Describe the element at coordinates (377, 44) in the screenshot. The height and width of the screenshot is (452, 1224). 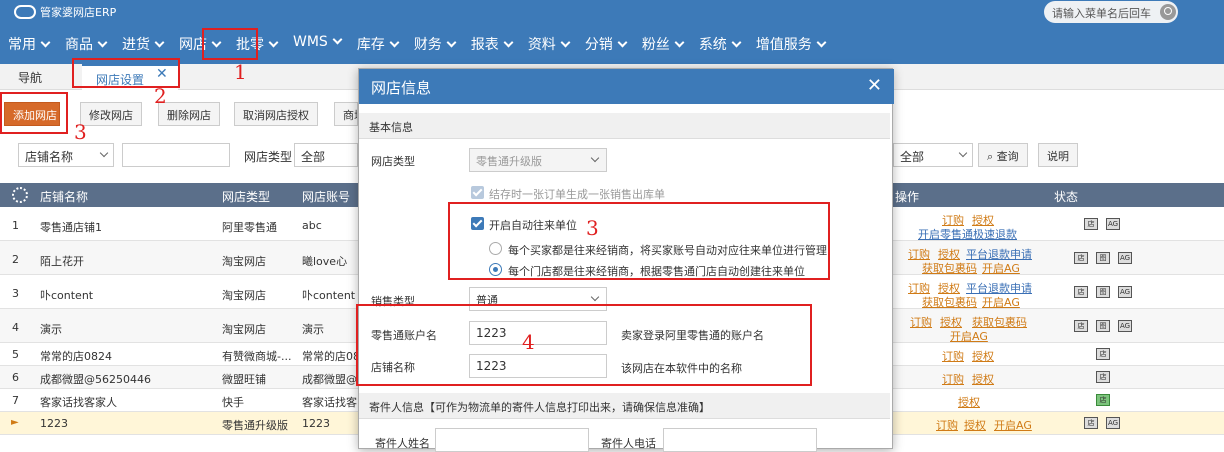
I see `nav-item-stock: 库存` at that location.